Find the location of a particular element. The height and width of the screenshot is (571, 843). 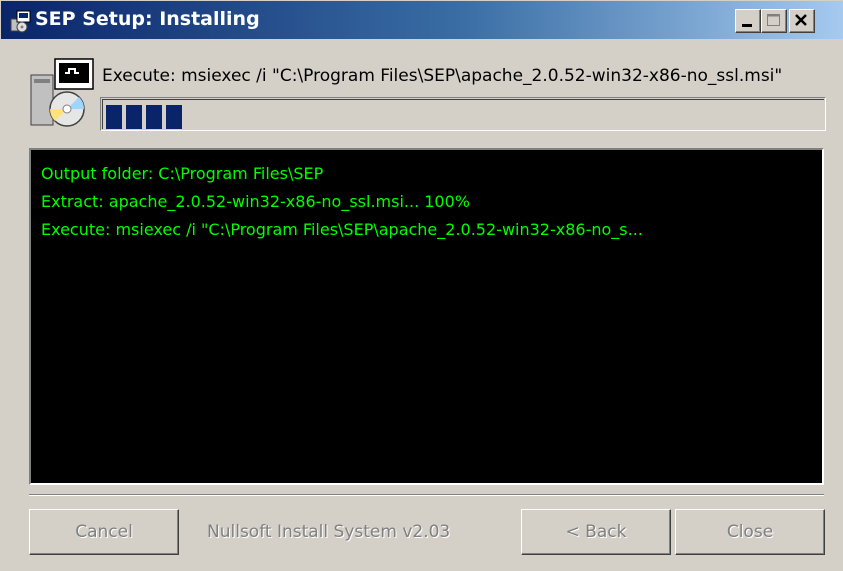

close-window-button is located at coordinates (802, 21).